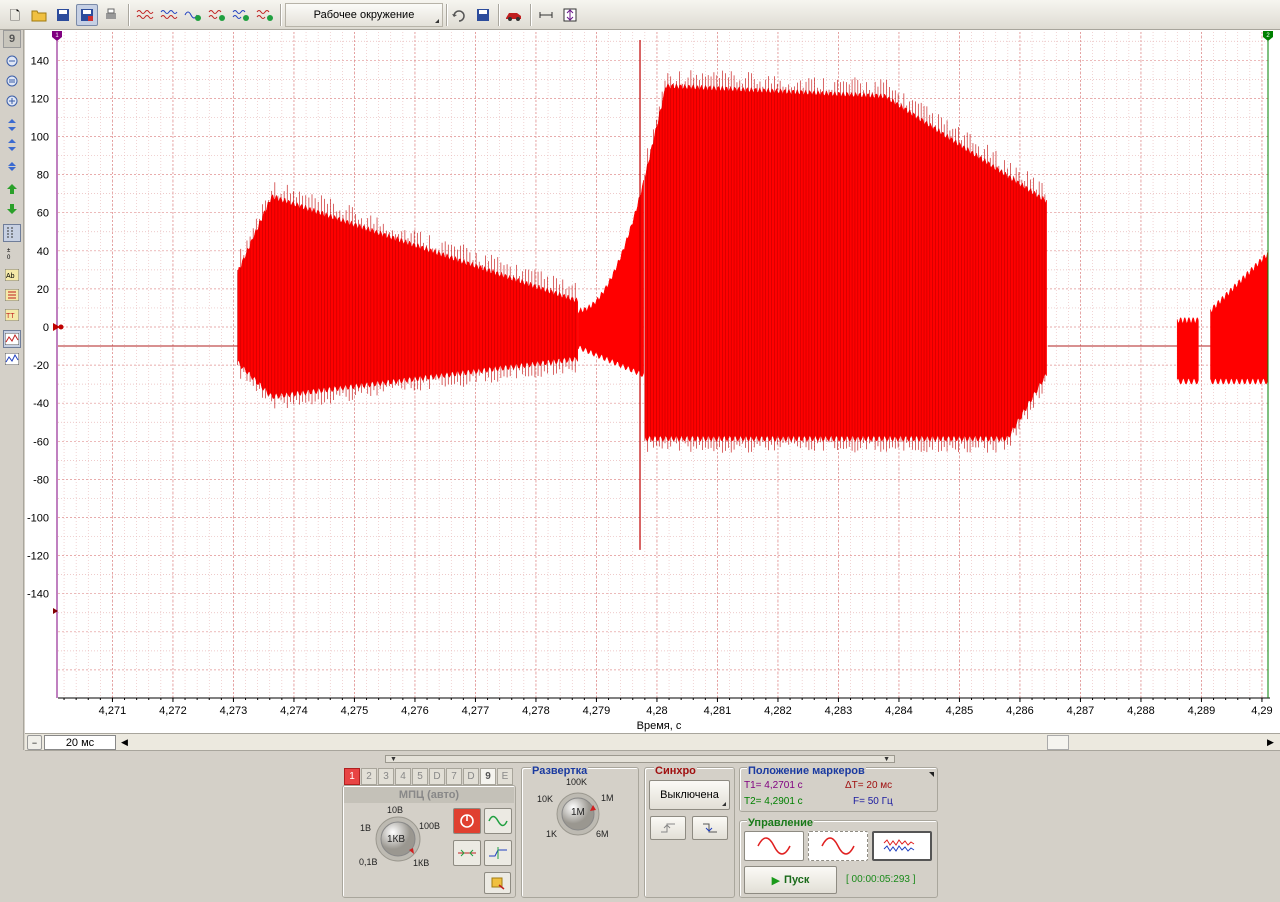 The height and width of the screenshot is (902, 1280). I want to click on marker-values-icon: ±0, so click(12, 253).